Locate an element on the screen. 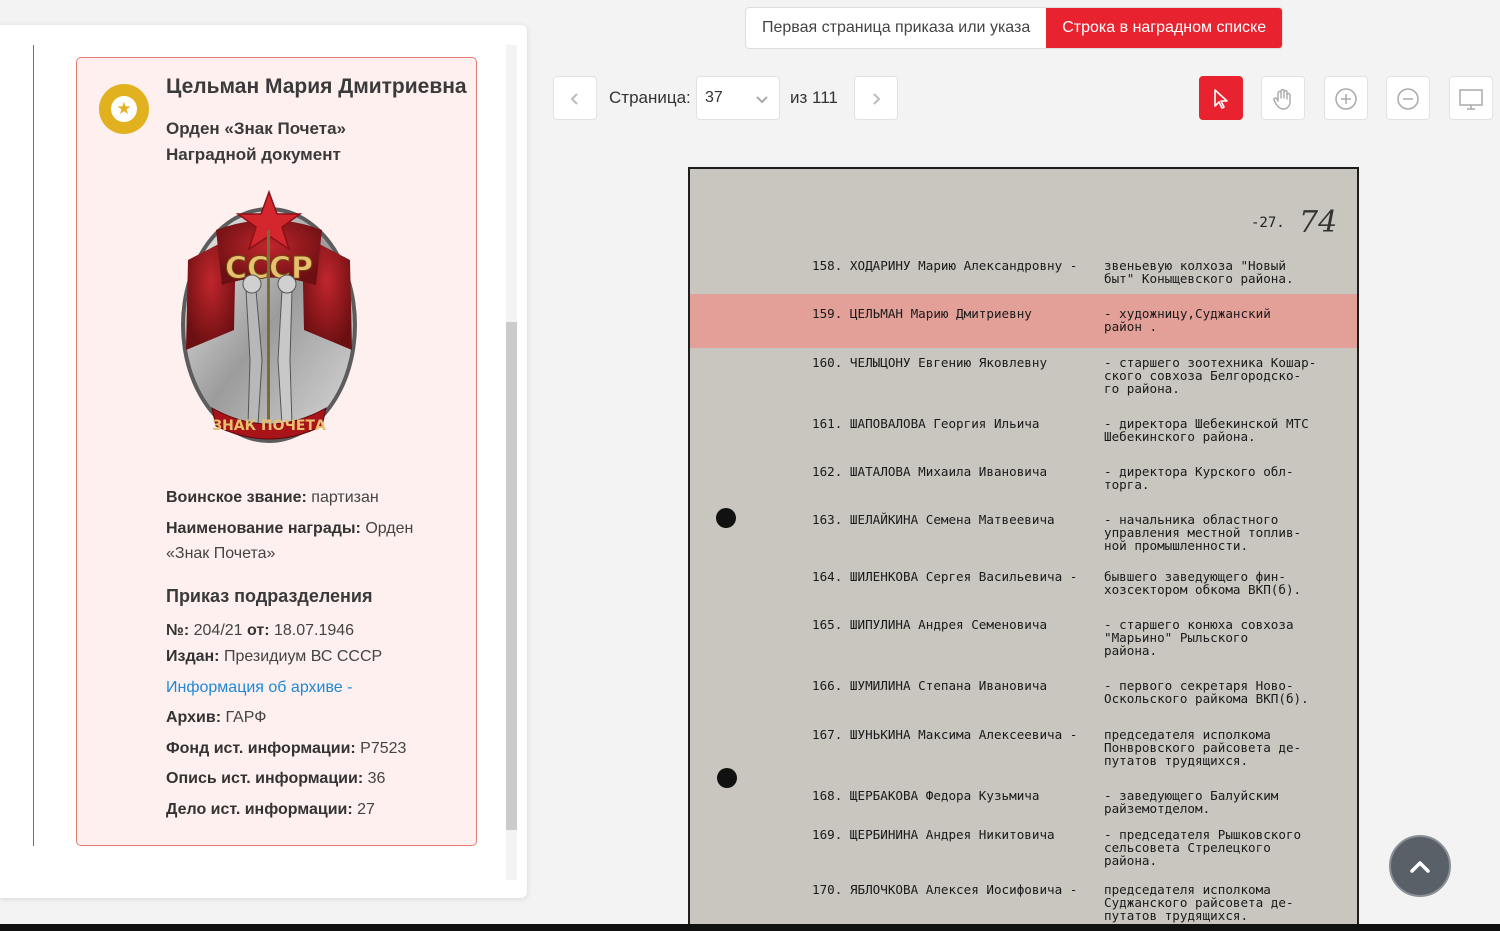  monitor-icon is located at coordinates (1471, 98).